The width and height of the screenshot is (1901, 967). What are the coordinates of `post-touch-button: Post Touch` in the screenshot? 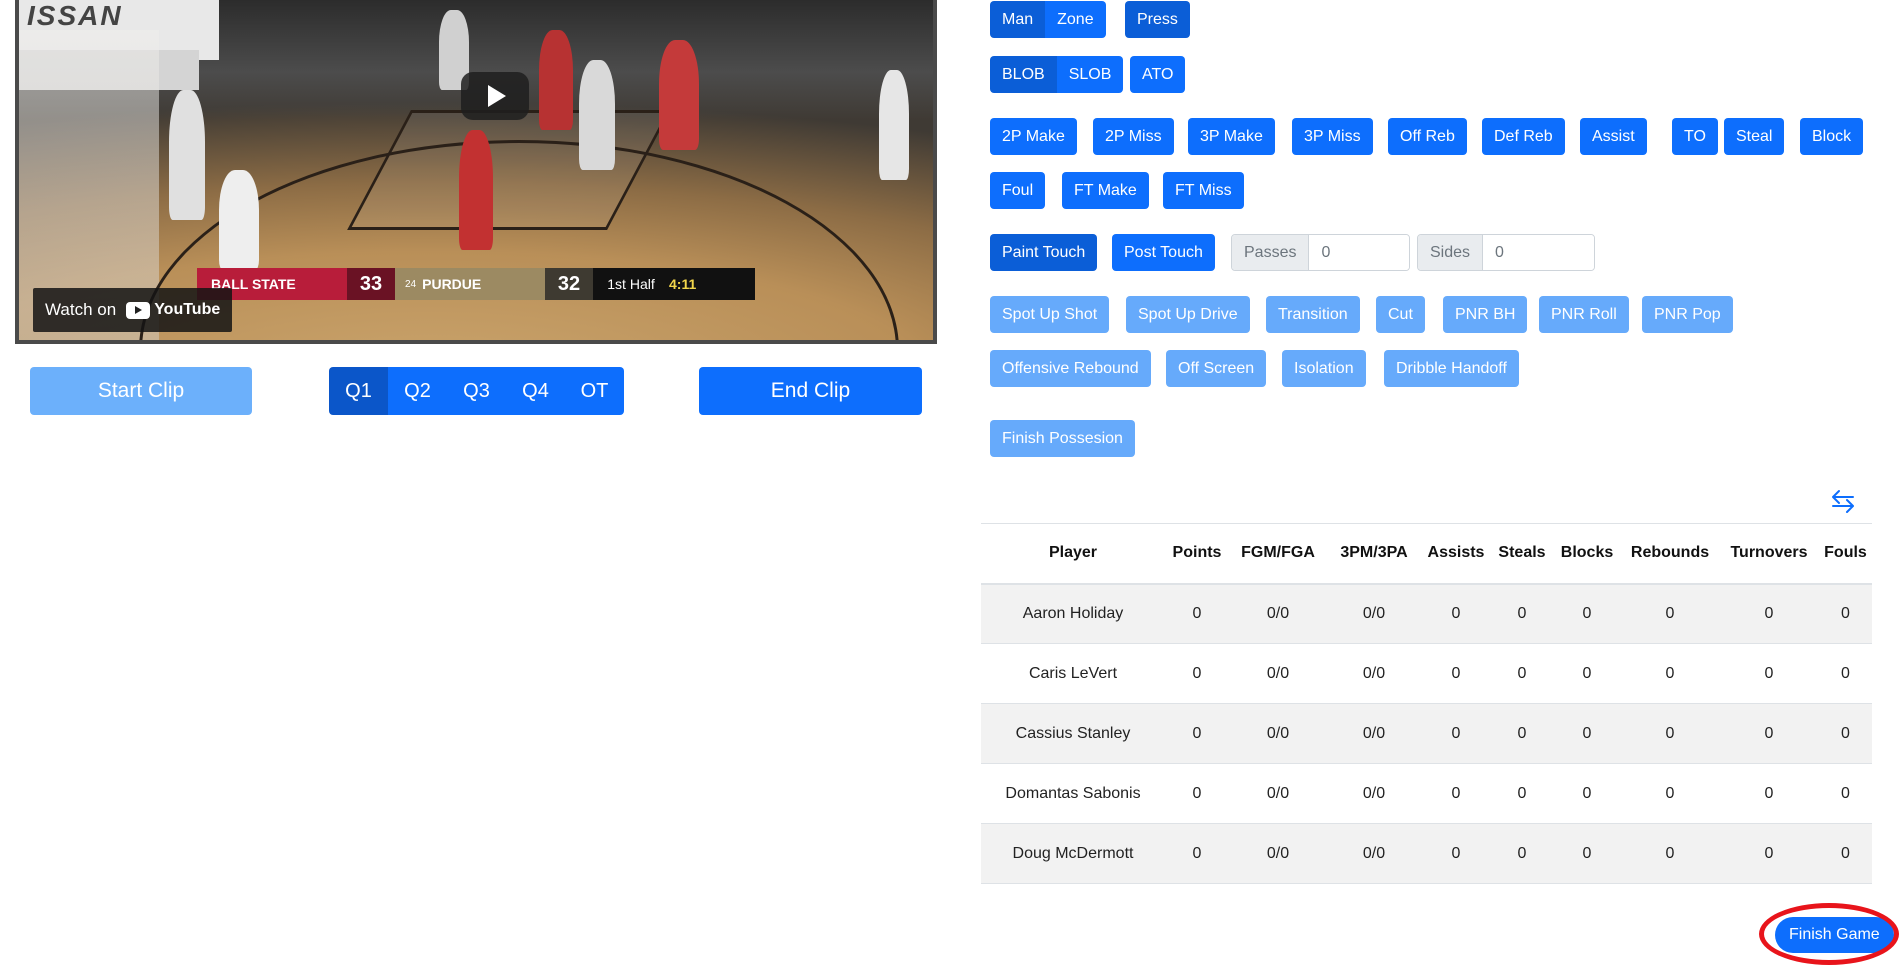 It's located at (1163, 252).